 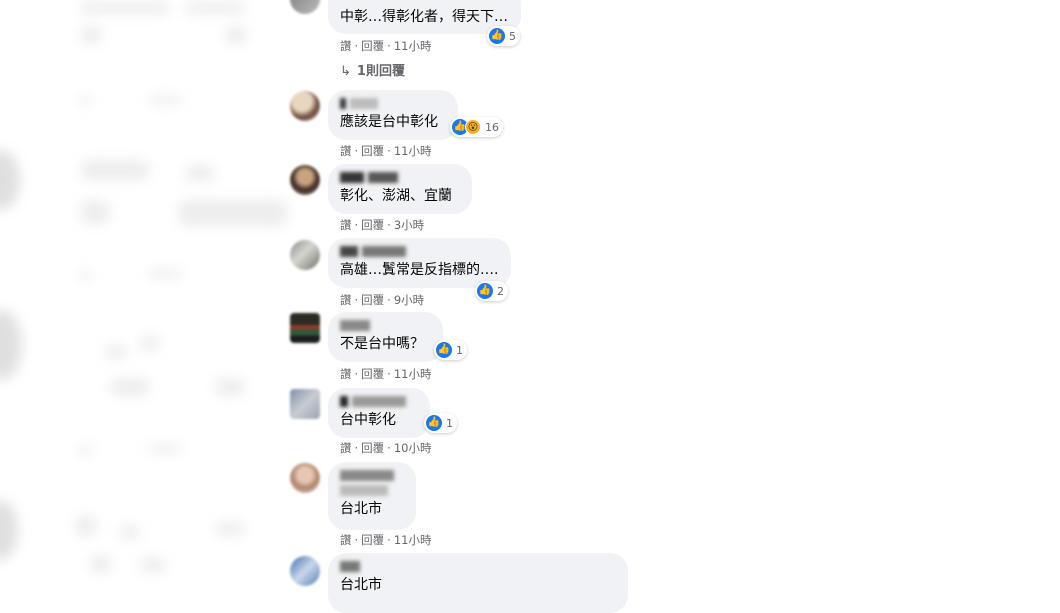 I want to click on timestamp: 10小時, so click(x=413, y=448).